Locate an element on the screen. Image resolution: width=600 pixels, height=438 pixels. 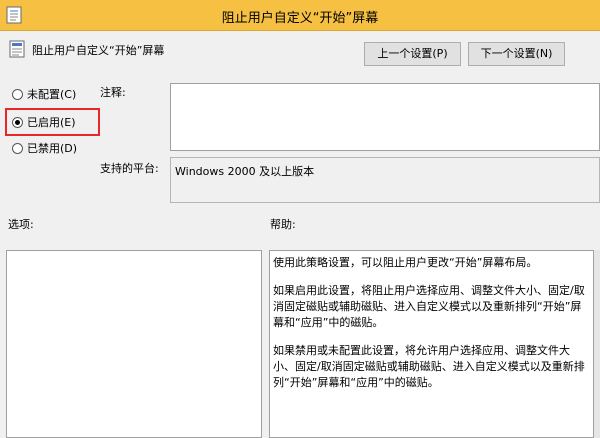
policy-name: 阻止用户自定义“开始”屏幕 is located at coordinates (98, 50).